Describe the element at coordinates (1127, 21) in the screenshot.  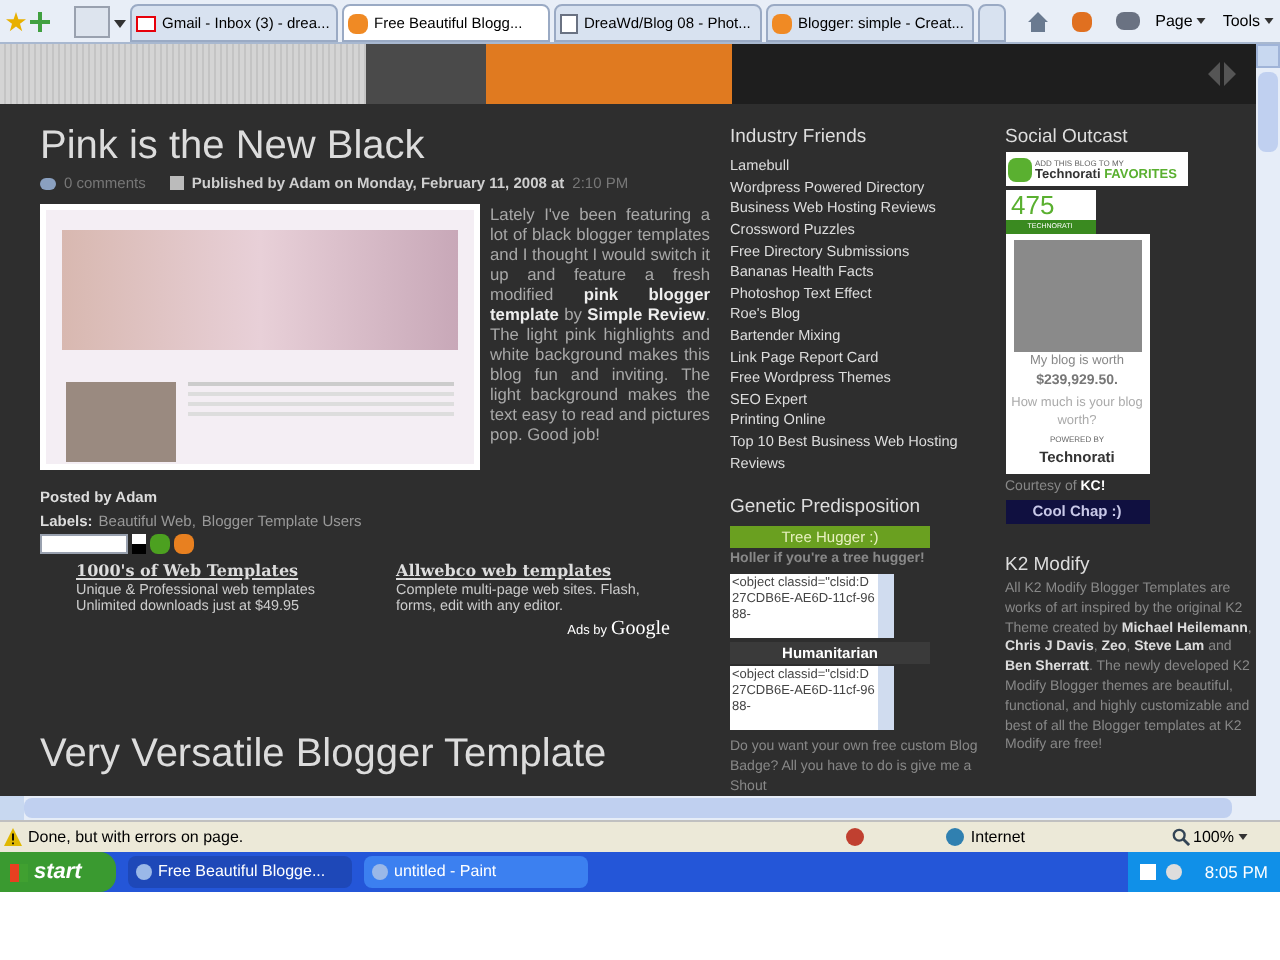
I see `printer-icon` at that location.